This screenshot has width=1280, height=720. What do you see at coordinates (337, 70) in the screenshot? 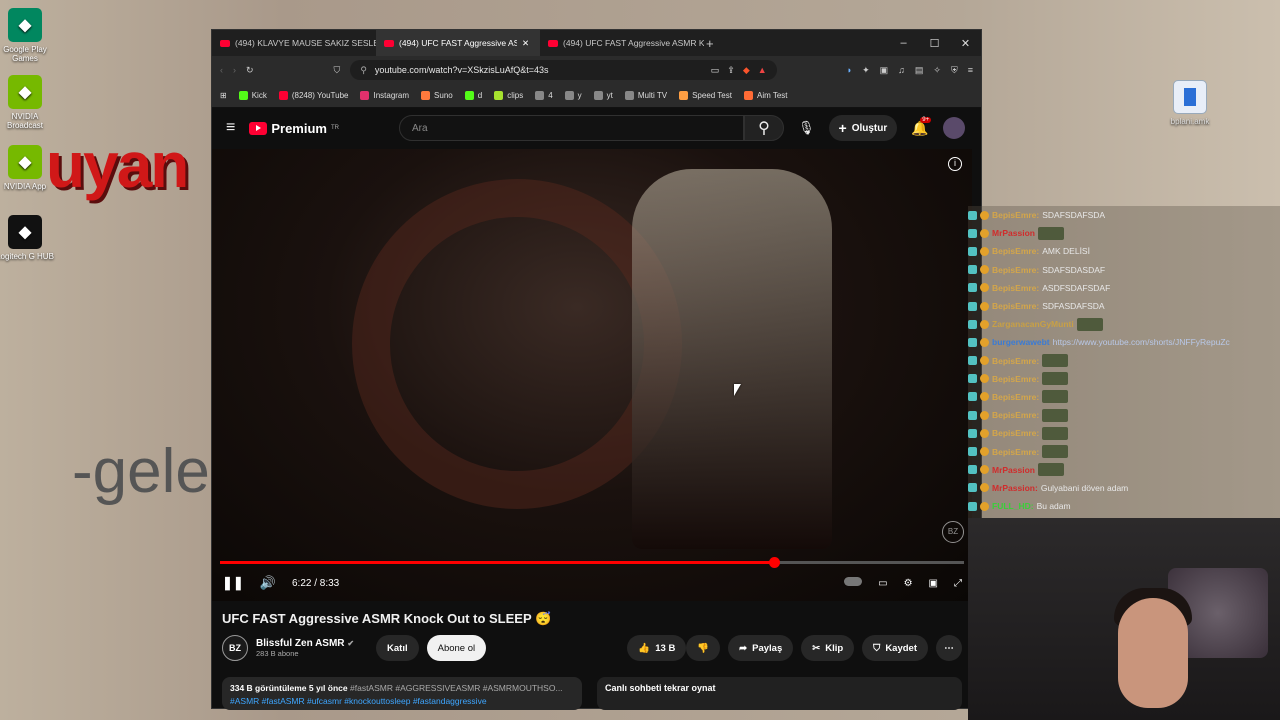
I see `bookmark-icon: ⛉` at bounding box center [337, 70].